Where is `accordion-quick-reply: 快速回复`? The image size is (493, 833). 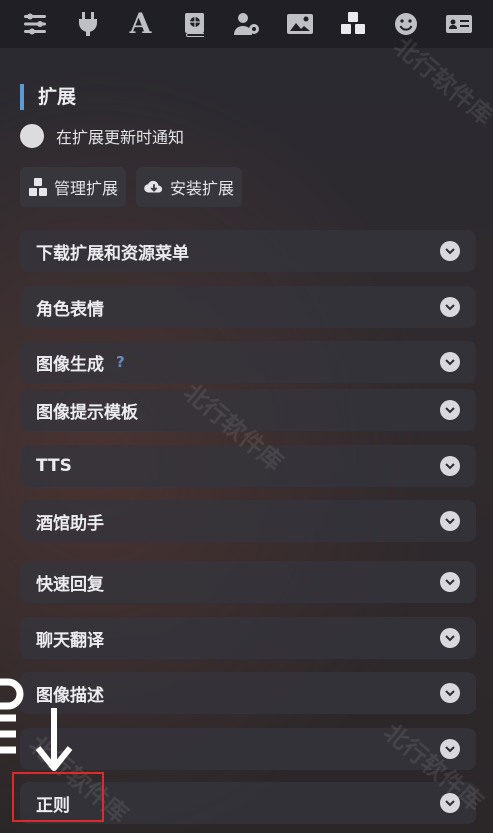
accordion-quick-reply: 快速回复 is located at coordinates (248, 582).